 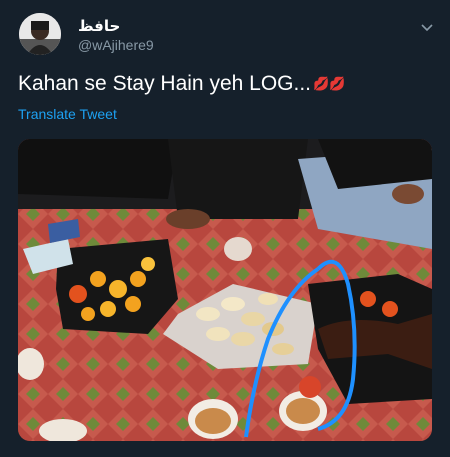 I want to click on username-handle: @wAjihere9, so click(x=116, y=45).